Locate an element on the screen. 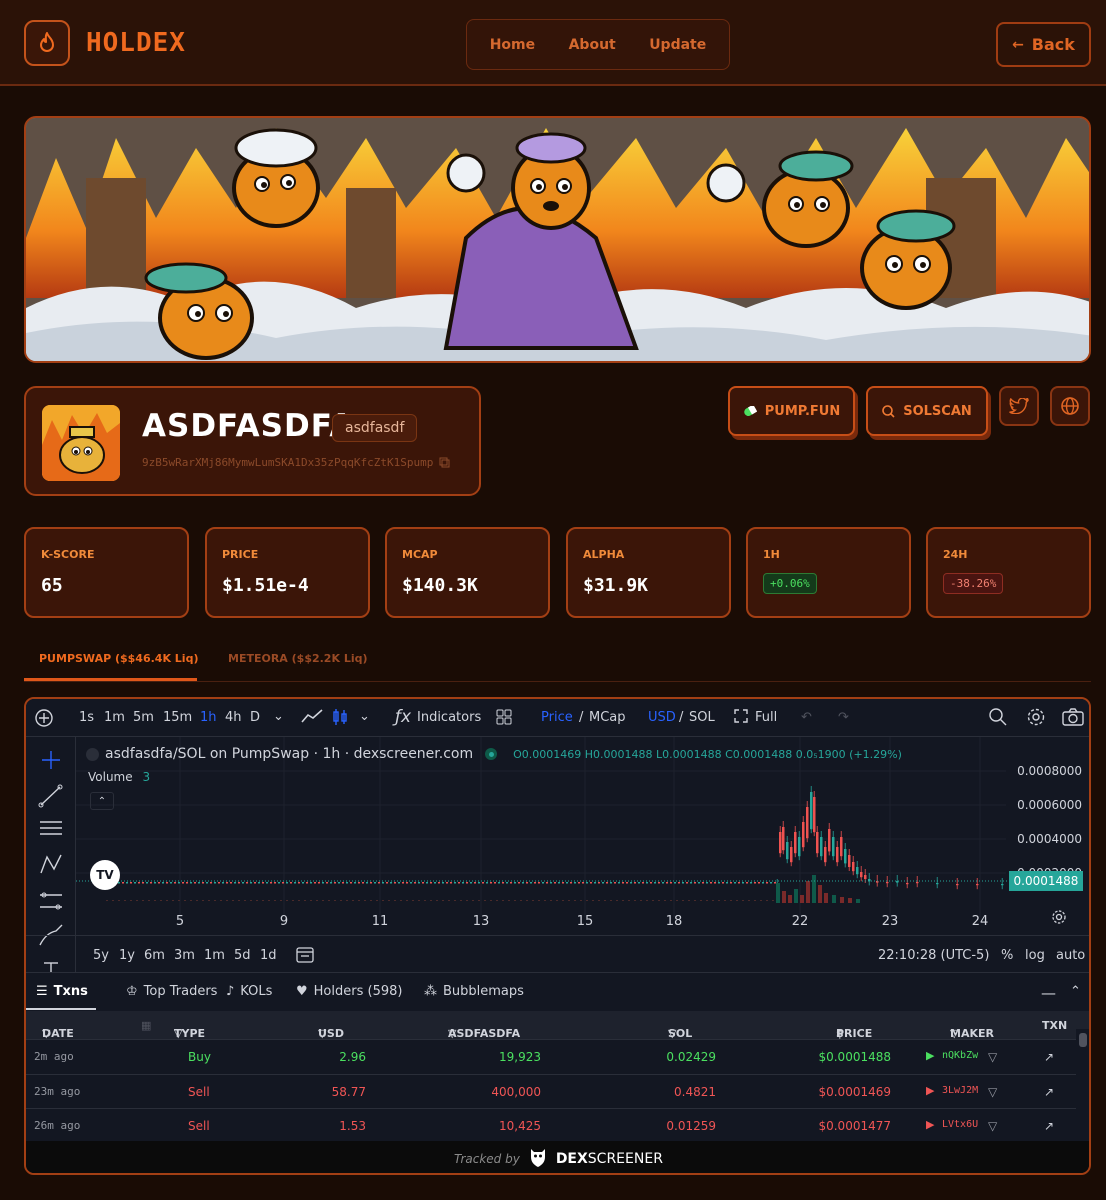 The width and height of the screenshot is (1106, 1200). copy-icon is located at coordinates (444, 462).